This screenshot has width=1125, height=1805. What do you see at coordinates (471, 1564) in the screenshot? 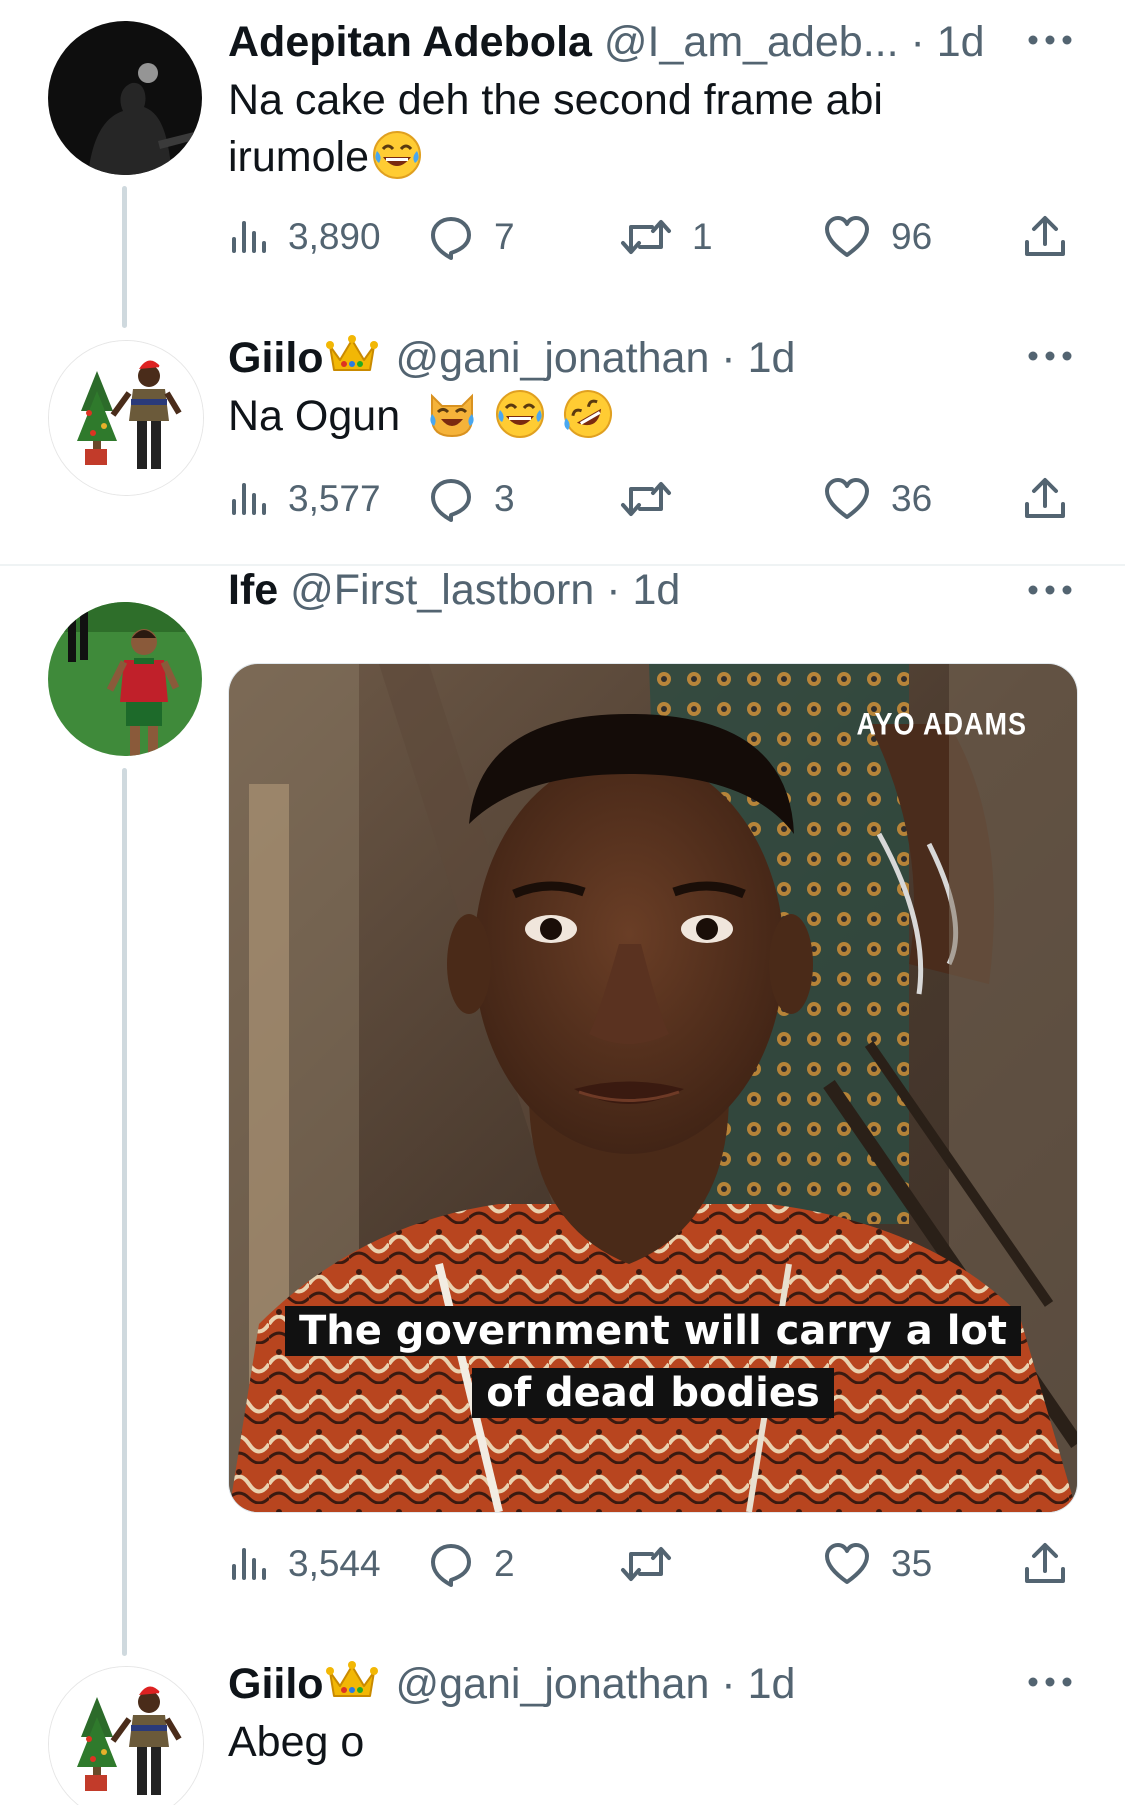
I see `reply-button: 2` at bounding box center [471, 1564].